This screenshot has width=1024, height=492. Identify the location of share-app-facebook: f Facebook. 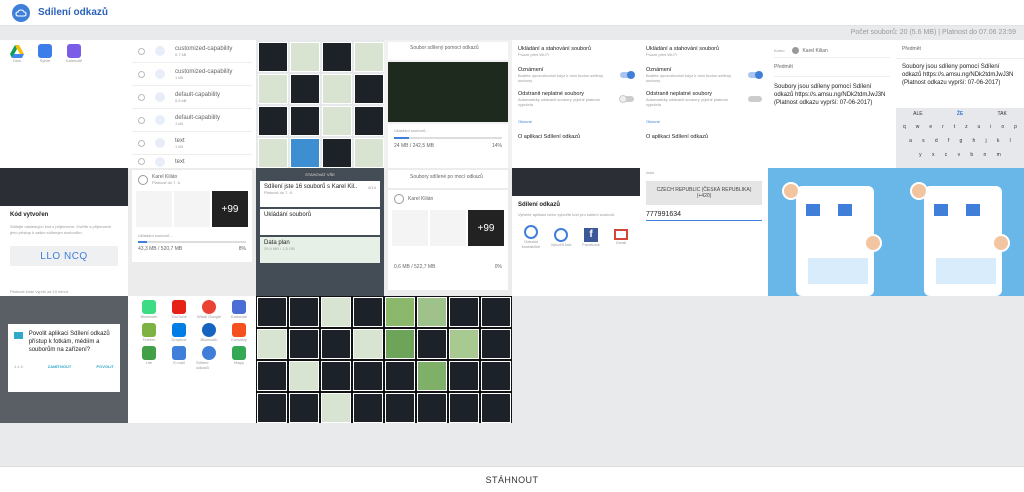
(591, 237).